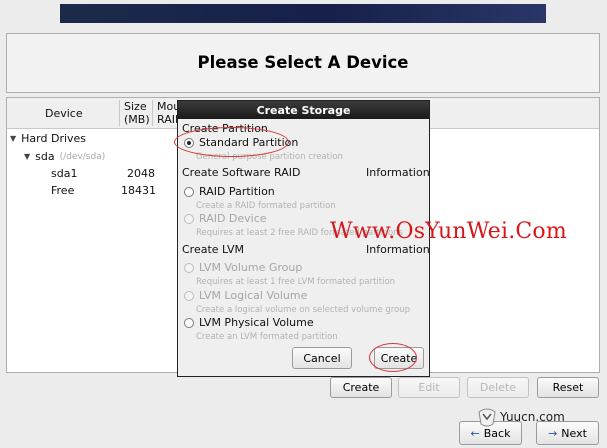 Image resolution: width=607 pixels, height=448 pixels. What do you see at coordinates (498, 387) in the screenshot?
I see `delete-button: Delete` at bounding box center [498, 387].